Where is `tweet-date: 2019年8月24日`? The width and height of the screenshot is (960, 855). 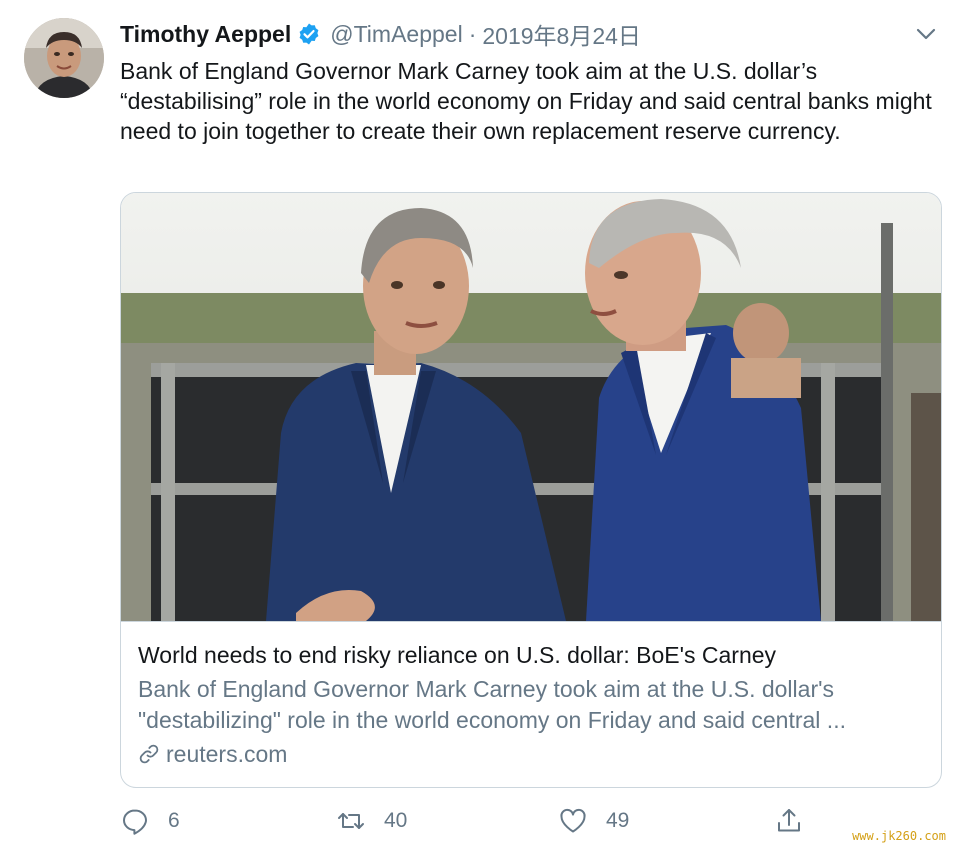
tweet-date: 2019年8月24日 is located at coordinates (561, 34).